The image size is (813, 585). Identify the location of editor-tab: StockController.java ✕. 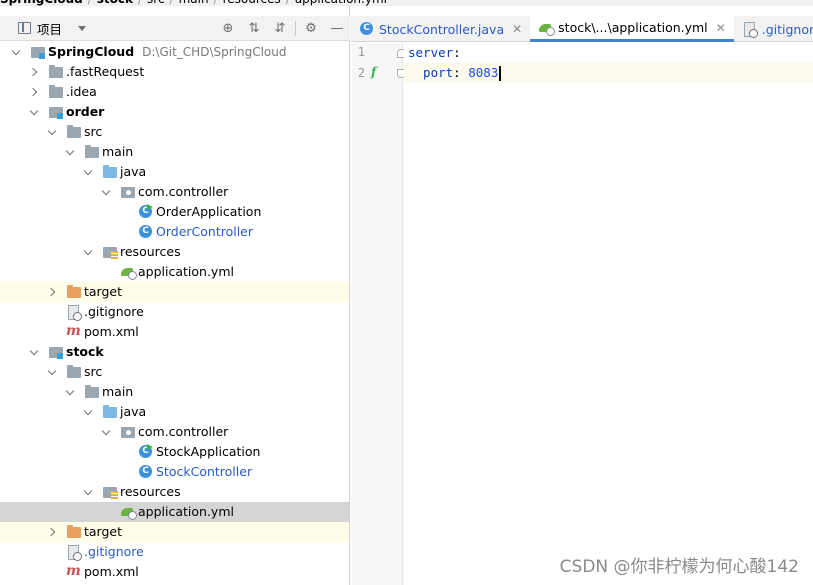
(440, 29).